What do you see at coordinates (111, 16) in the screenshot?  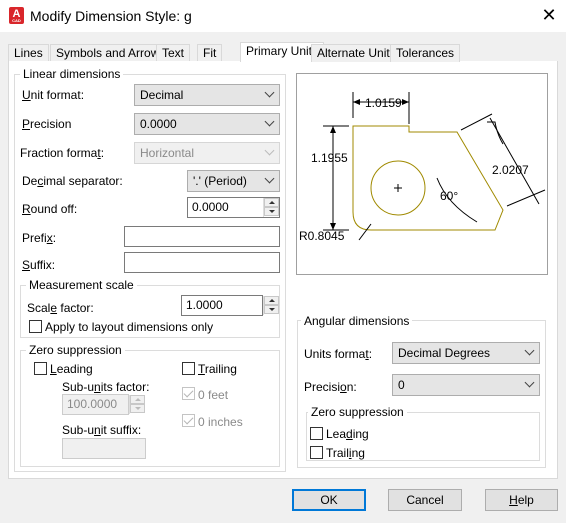 I see `window-title: Modify Dimension Style: g` at bounding box center [111, 16].